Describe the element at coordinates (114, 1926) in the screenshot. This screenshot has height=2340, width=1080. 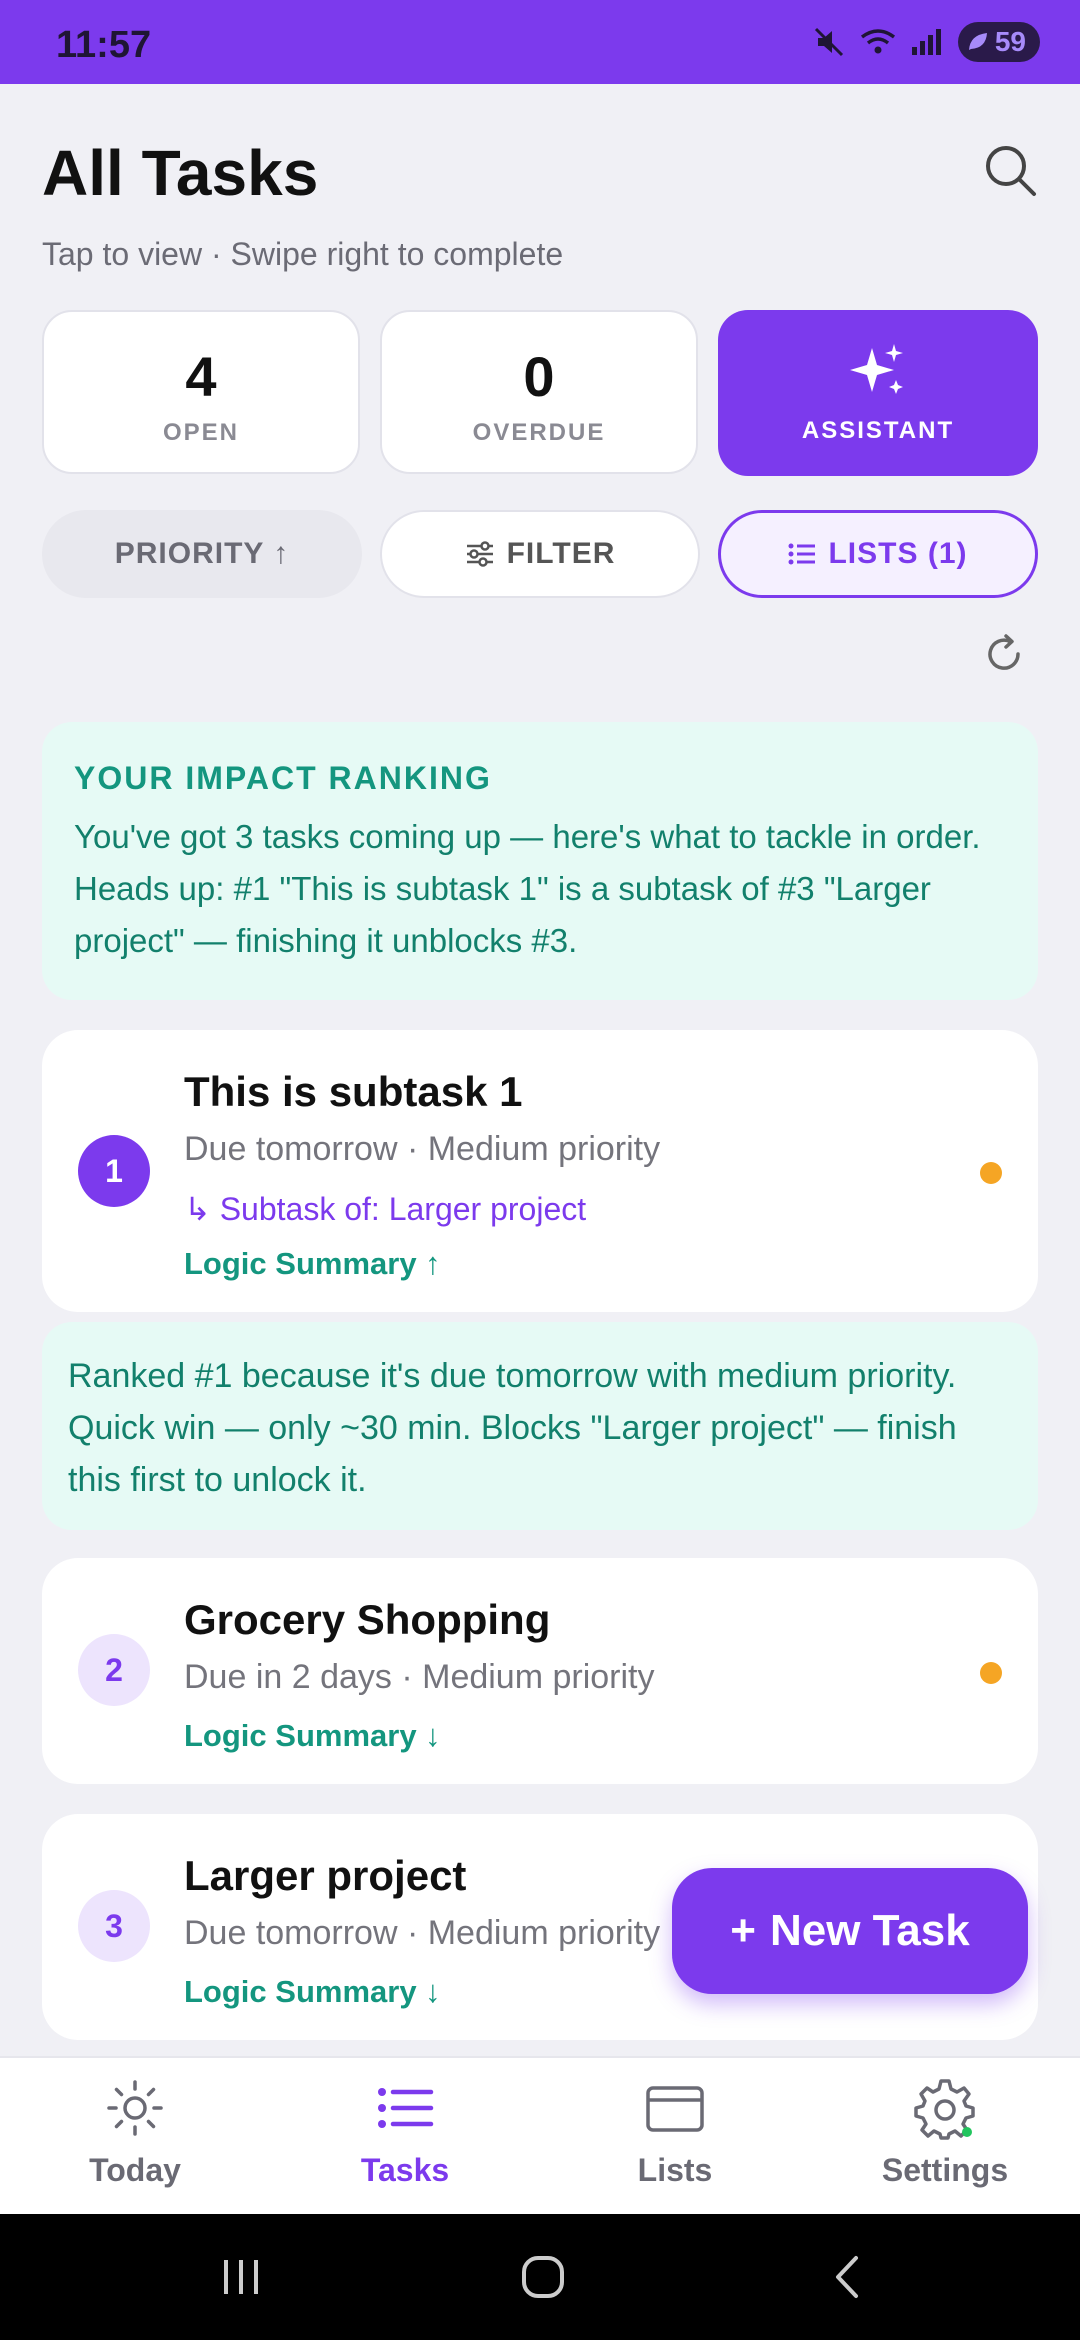
I see `rank-badge: 3` at that location.